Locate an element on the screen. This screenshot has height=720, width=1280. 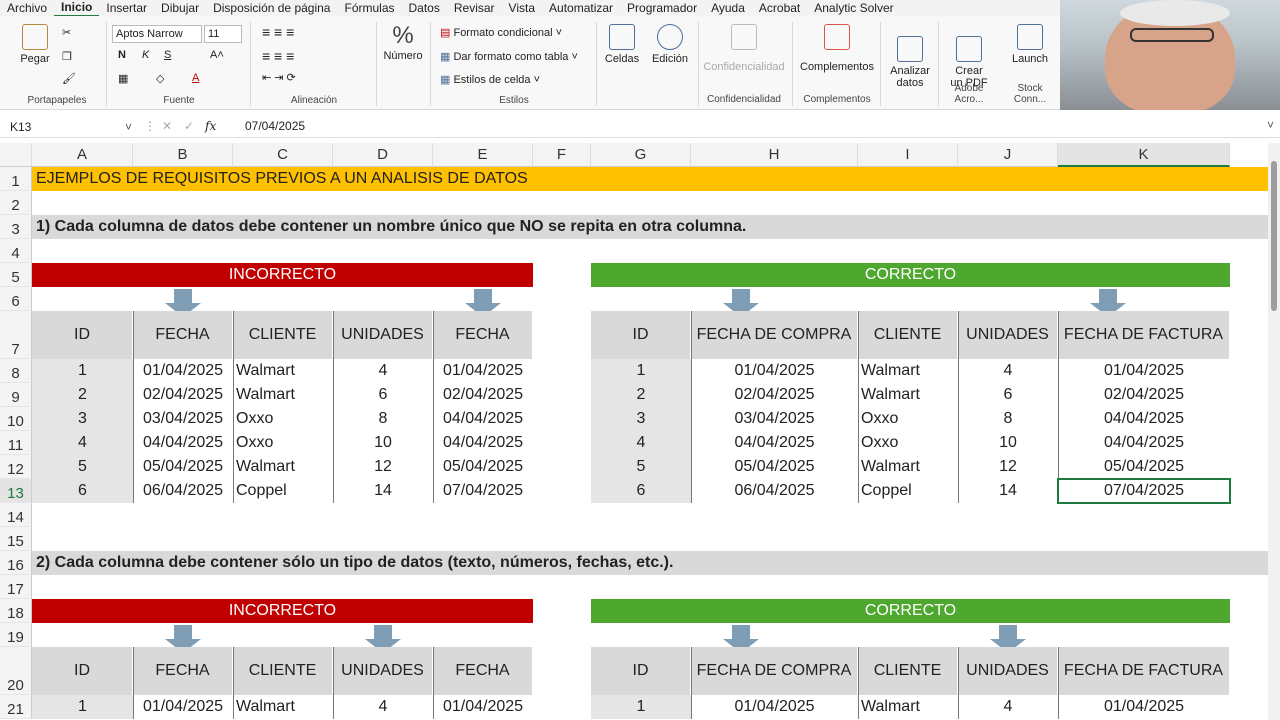
menu-item-fórmulas: Fórmulas is located at coordinates (369, 8).